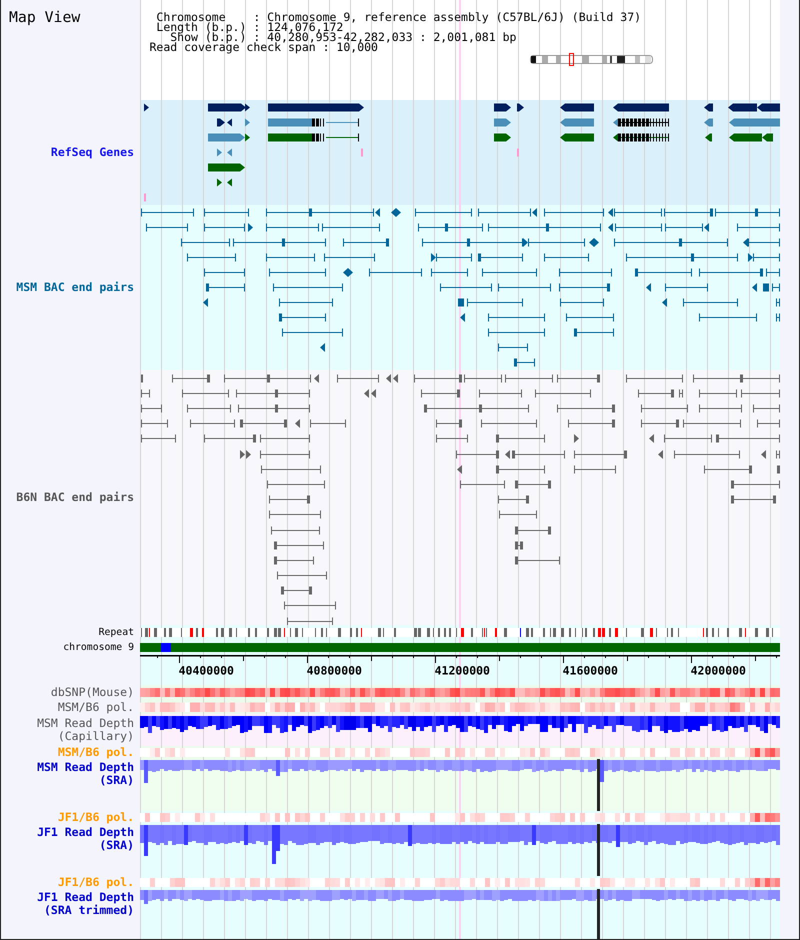 The width and height of the screenshot is (800, 940). Describe the element at coordinates (85, 839) in the screenshot. I see `track-label: JF1 Read Depth (SRA)` at that location.